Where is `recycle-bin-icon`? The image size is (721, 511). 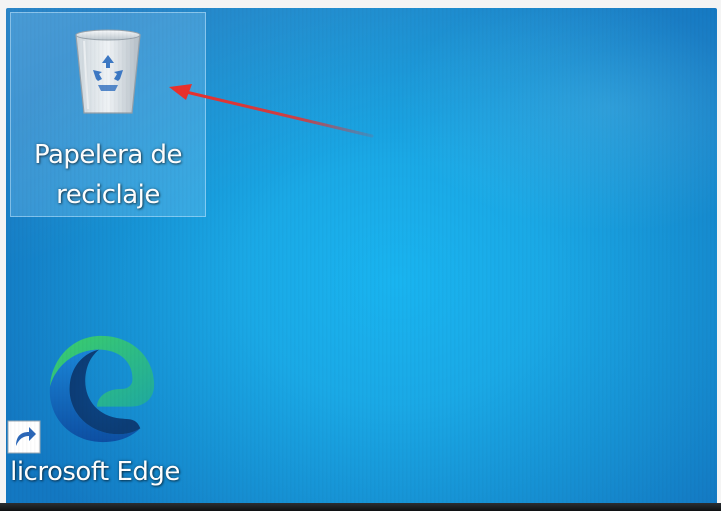
recycle-bin-icon is located at coordinates (108, 71).